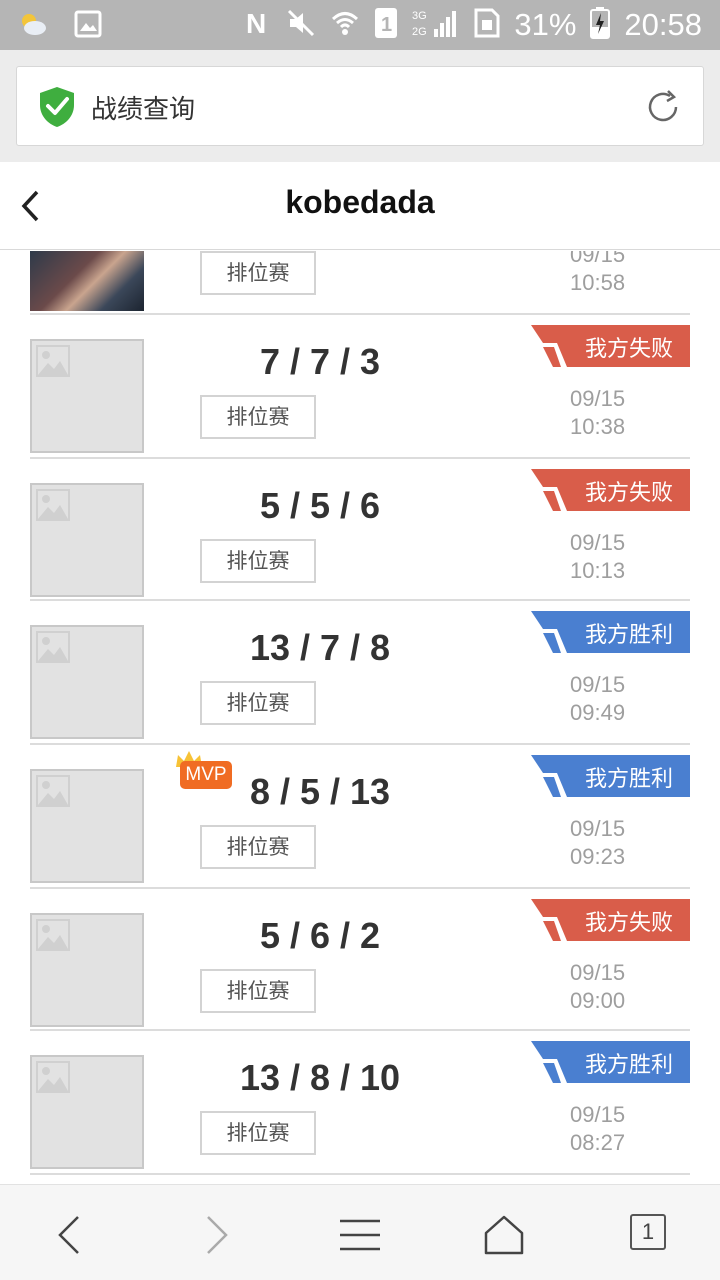 Image resolution: width=720 pixels, height=1280 pixels. Describe the element at coordinates (598, 1000) in the screenshot. I see `match-clock: 09:00` at that location.